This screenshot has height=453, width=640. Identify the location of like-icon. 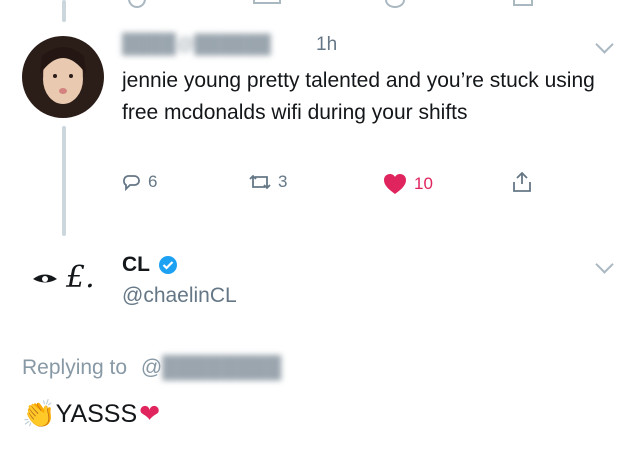
(395, 4).